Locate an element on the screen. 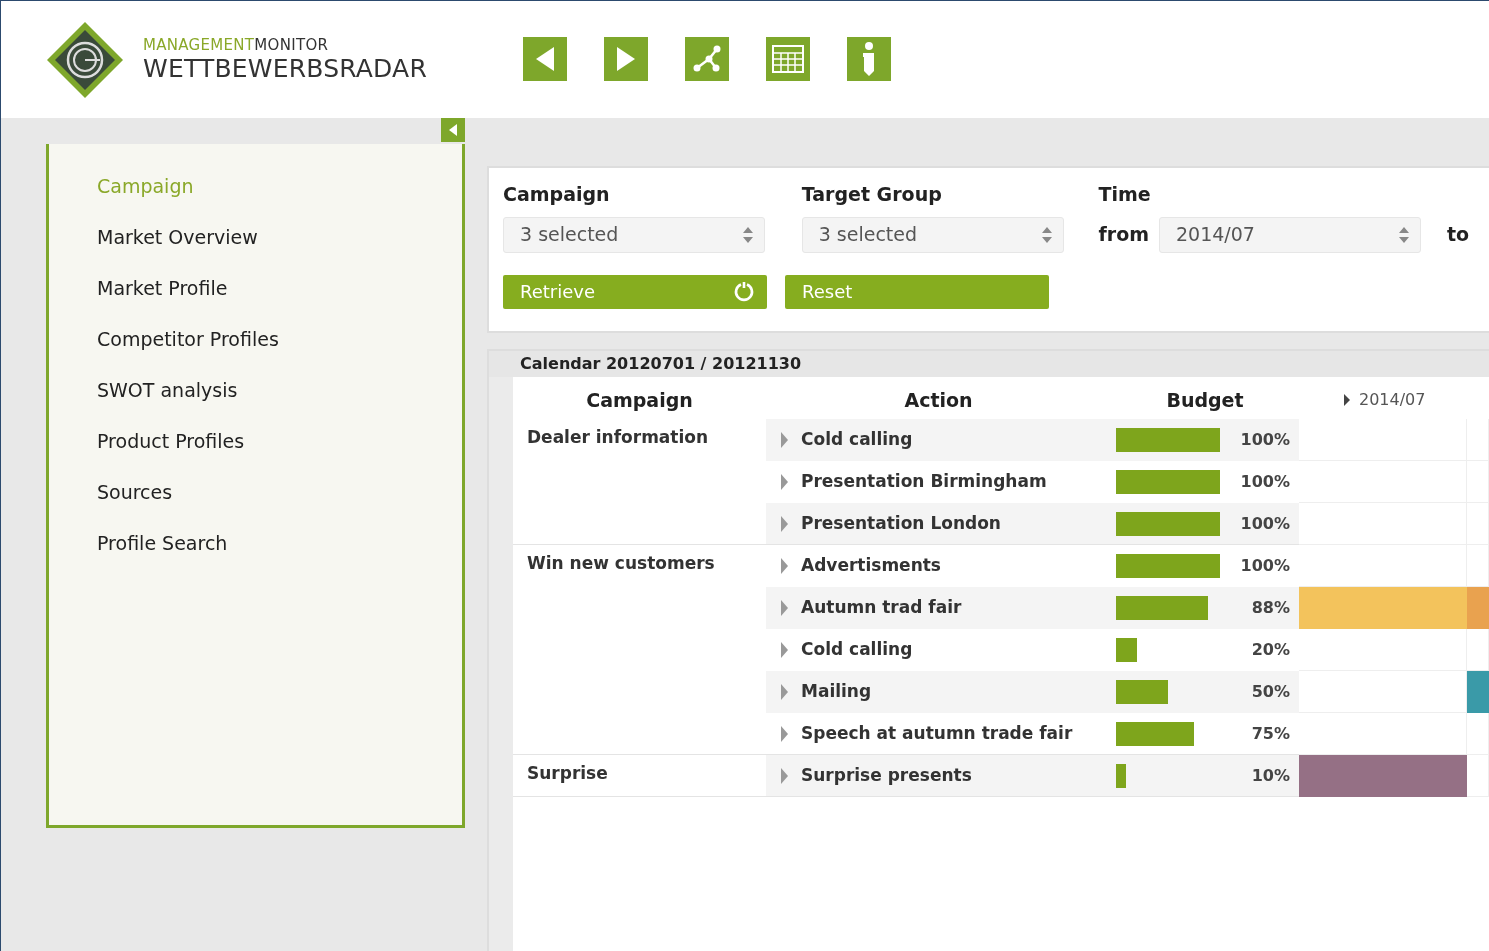  back-button is located at coordinates (545, 59).